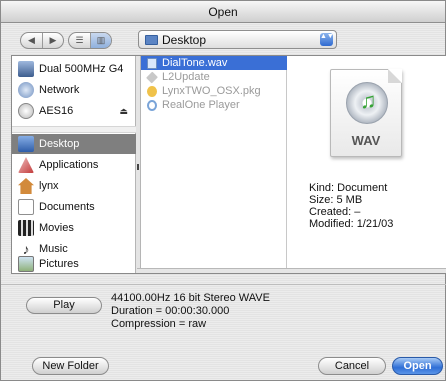 The height and width of the screenshot is (381, 446). I want to click on file-name: DialTone.wav, so click(195, 63).